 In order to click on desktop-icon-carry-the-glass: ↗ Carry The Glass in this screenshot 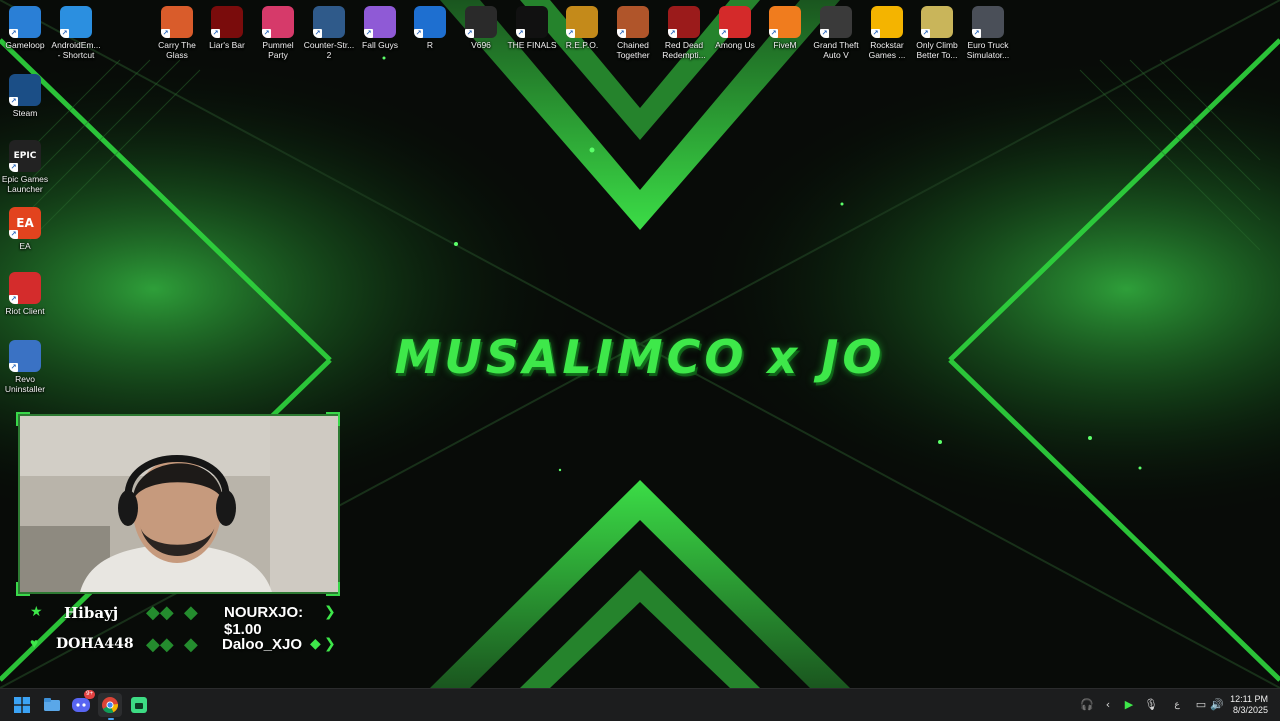, I will do `click(177, 33)`.